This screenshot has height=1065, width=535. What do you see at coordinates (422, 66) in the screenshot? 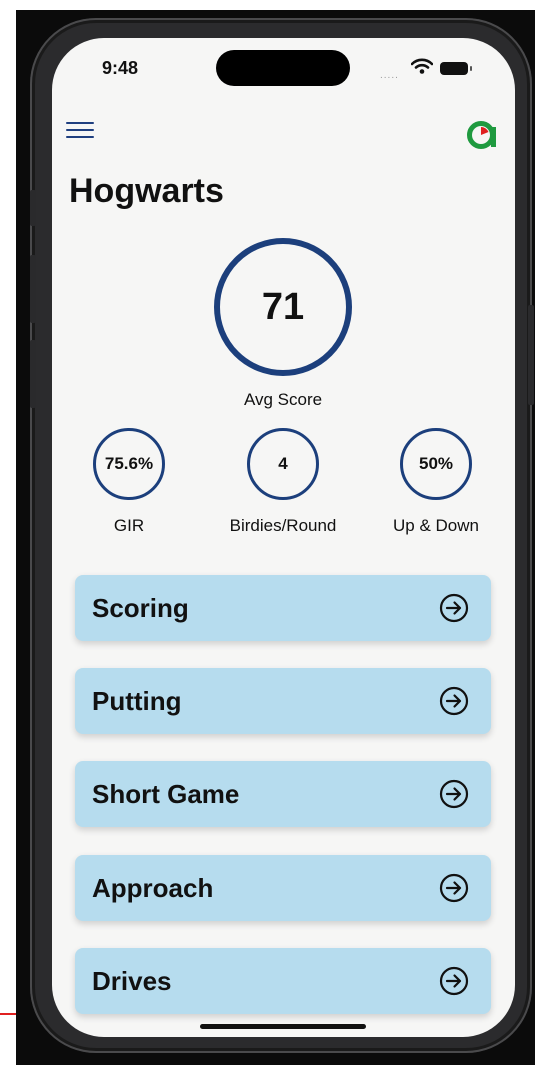
I see `wifi-icon` at bounding box center [422, 66].